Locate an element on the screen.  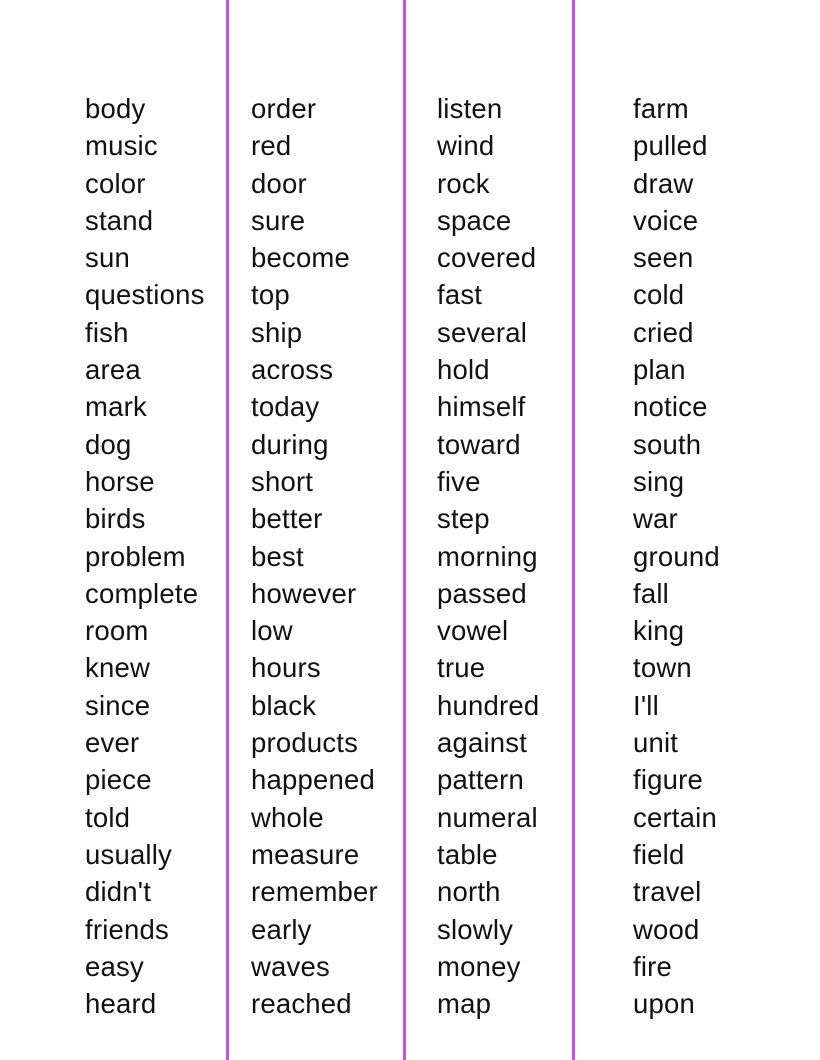
word-item: products is located at coordinates (305, 743).